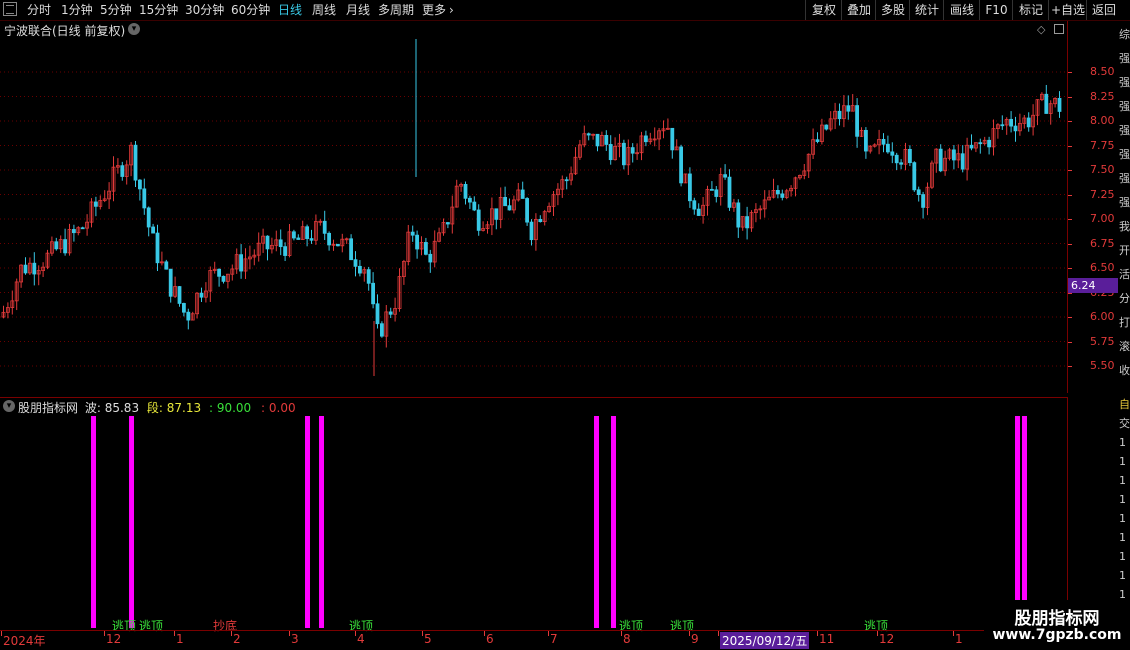  I want to click on toolbar-button-3: 统计, so click(926, 10).